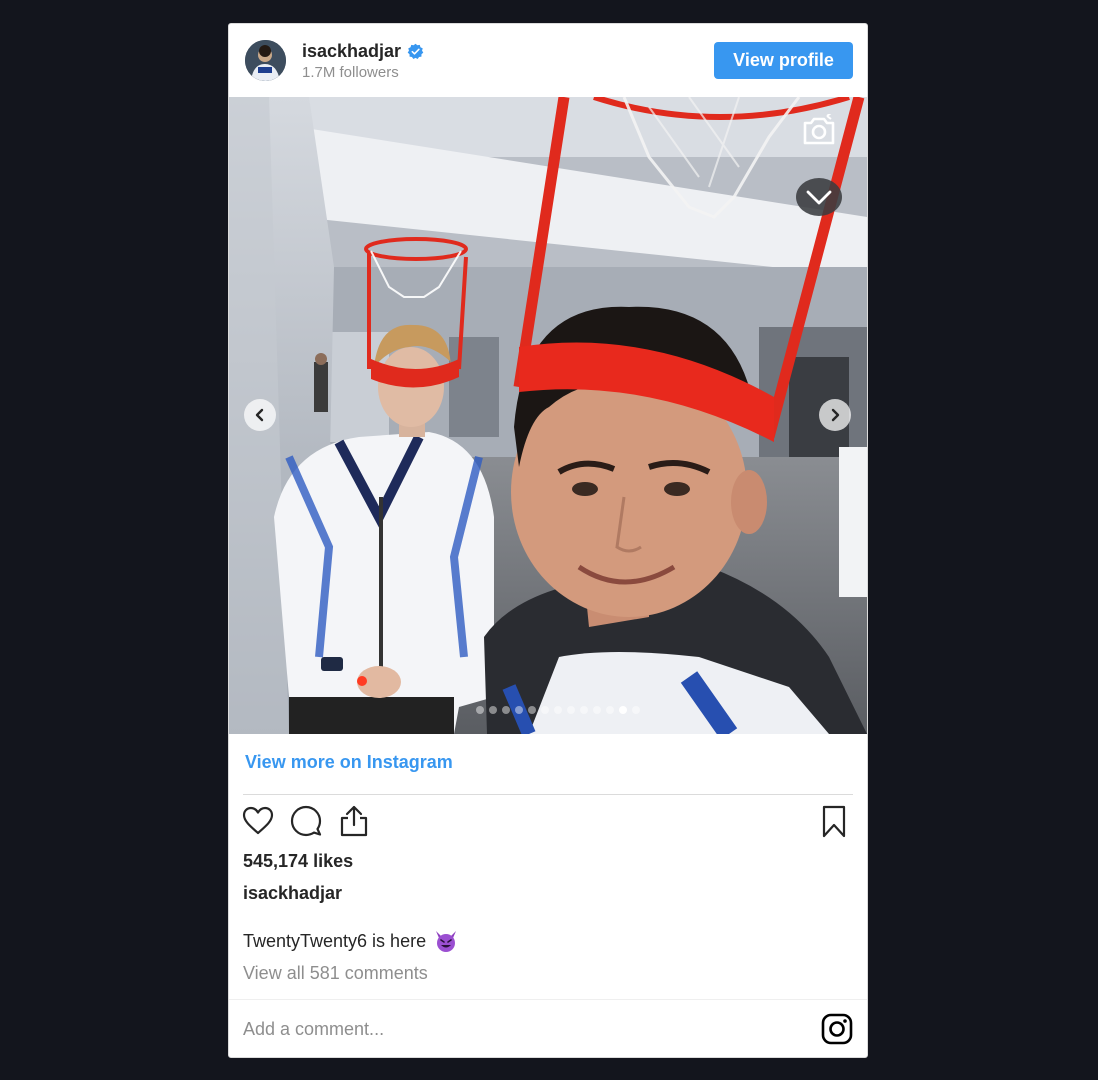 This screenshot has height=1080, width=1098. Describe the element at coordinates (350, 72) in the screenshot. I see `follower-count: 1.7M followers` at that location.